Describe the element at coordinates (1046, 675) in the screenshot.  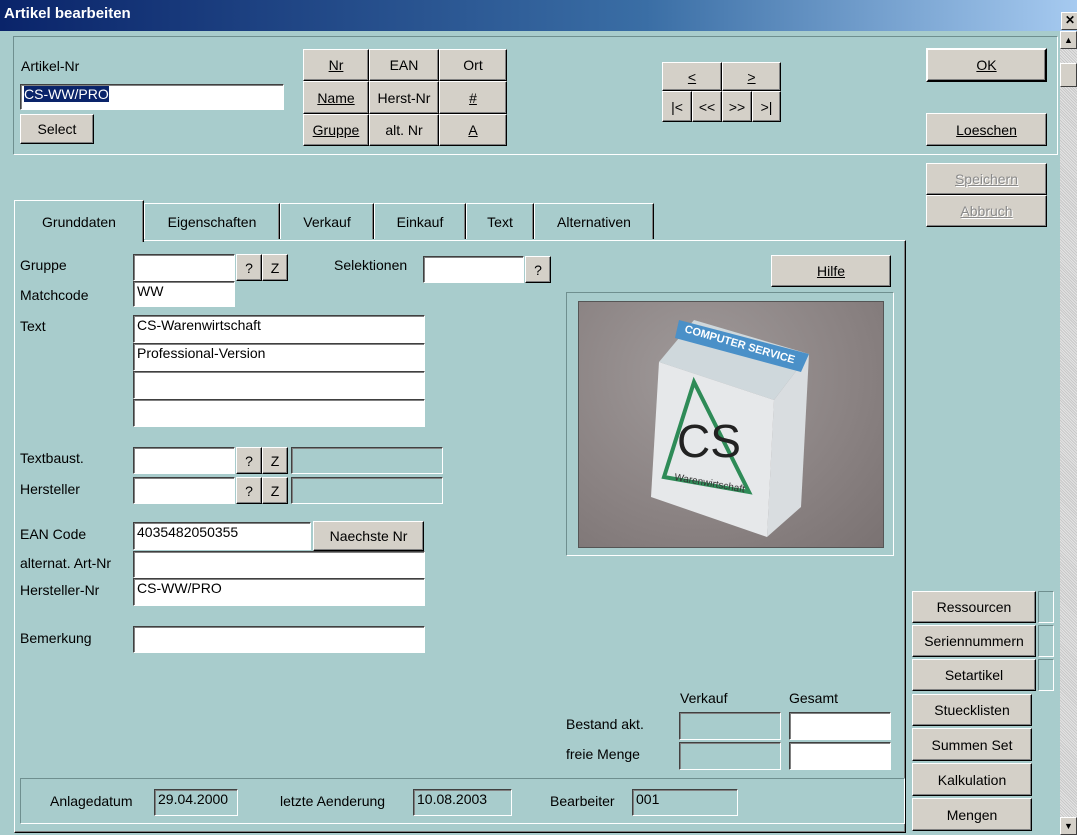
I see `setartikel-indicator` at that location.